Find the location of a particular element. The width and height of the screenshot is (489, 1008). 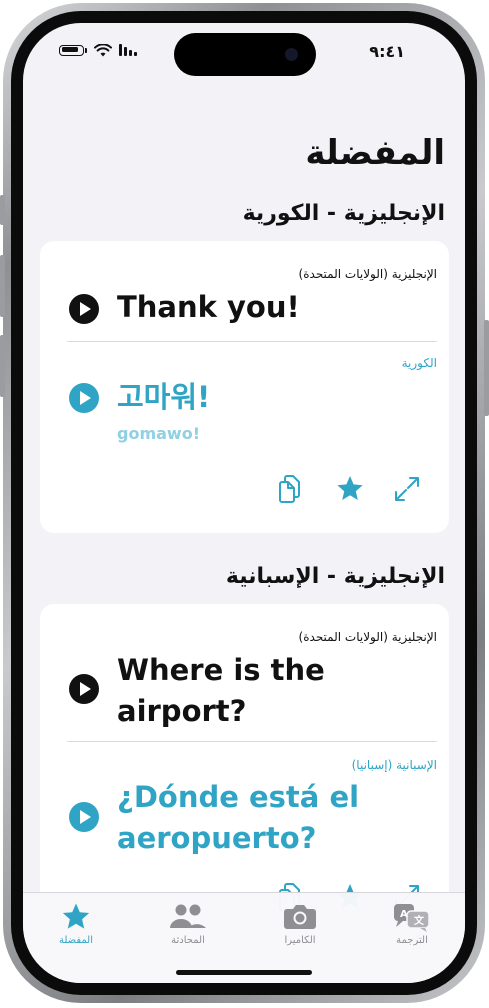

copy-icon is located at coordinates (291, 489).